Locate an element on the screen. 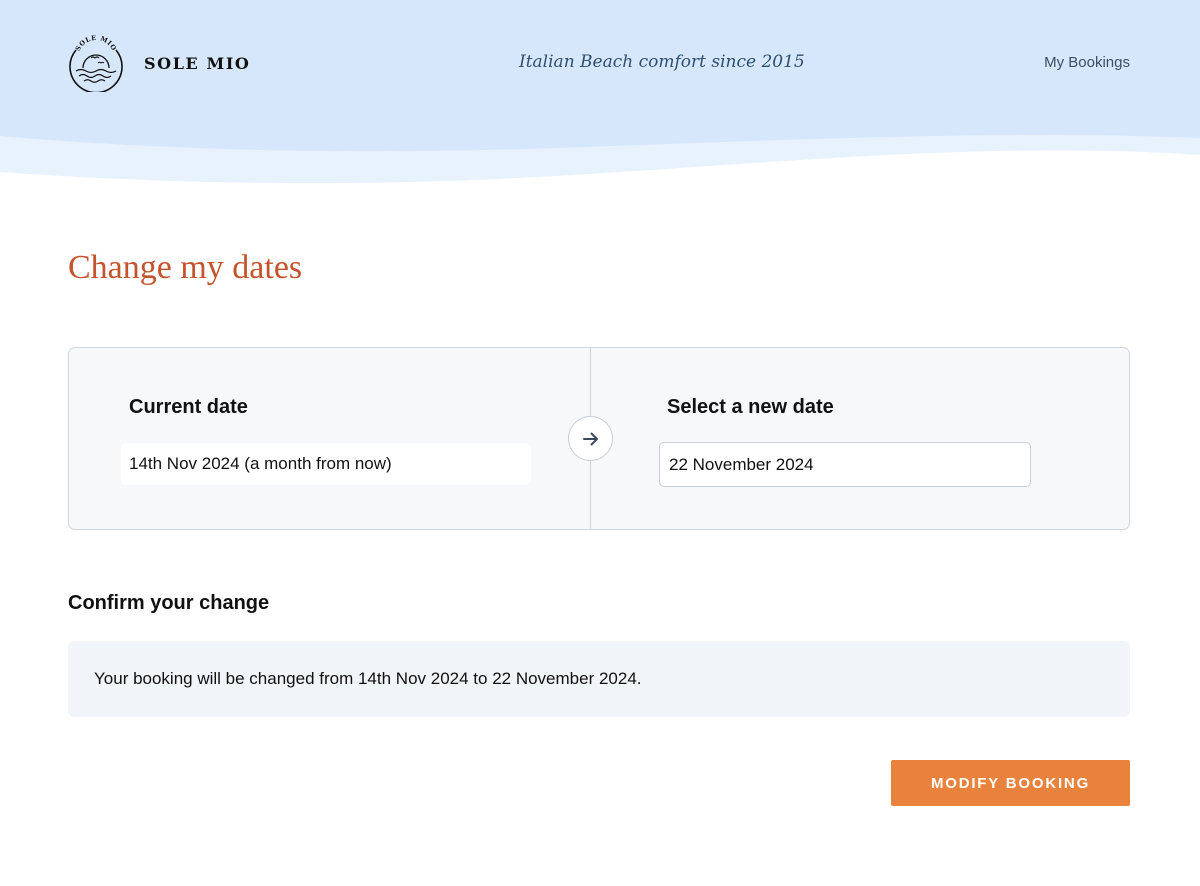  arrow-right-icon is located at coordinates (590, 438).